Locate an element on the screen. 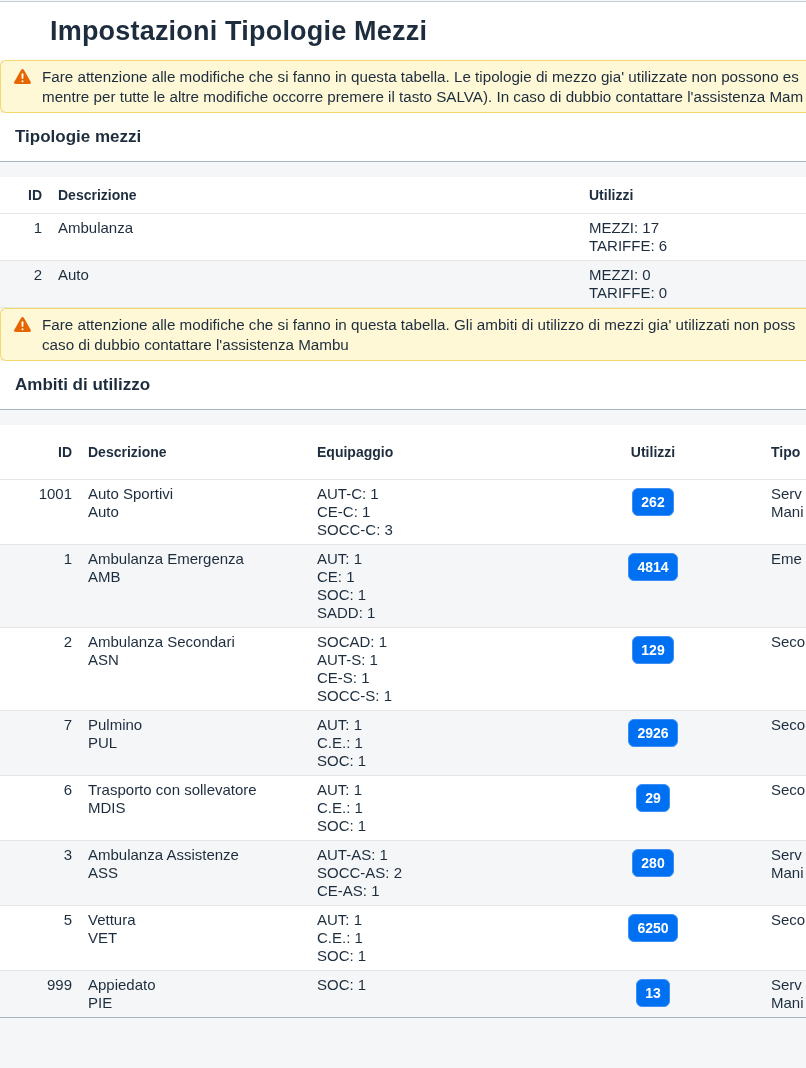  table-text: Ambulanza Emergenza AMB is located at coordinates (166, 568).